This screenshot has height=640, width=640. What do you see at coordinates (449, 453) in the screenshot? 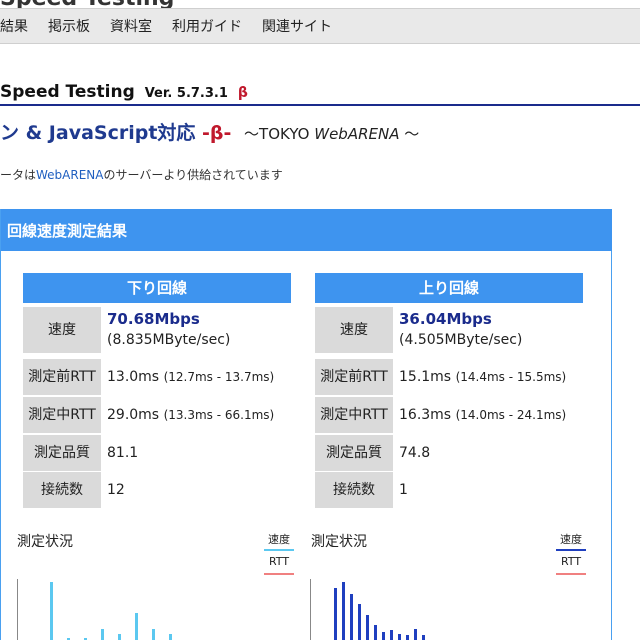
I see `upload-row-quality: 測定品質 74.8` at bounding box center [449, 453].